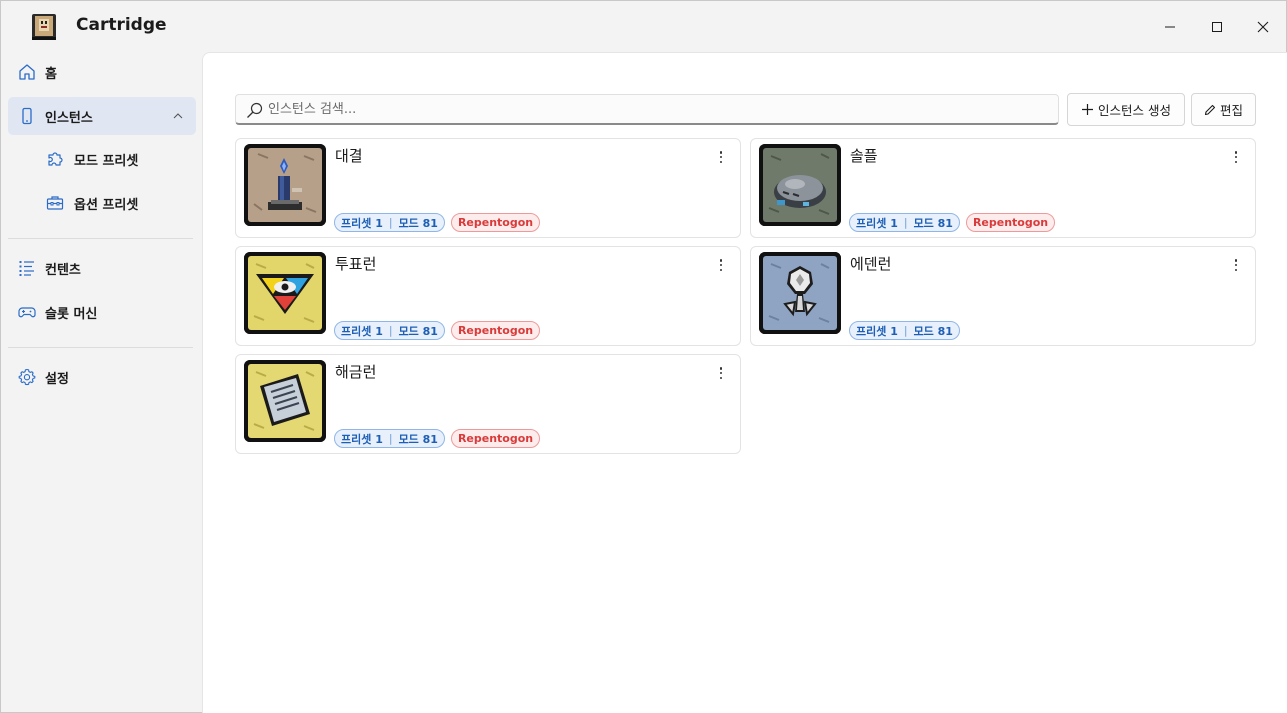  What do you see at coordinates (356, 264) in the screenshot?
I see `instance-name: 투표런` at bounding box center [356, 264].